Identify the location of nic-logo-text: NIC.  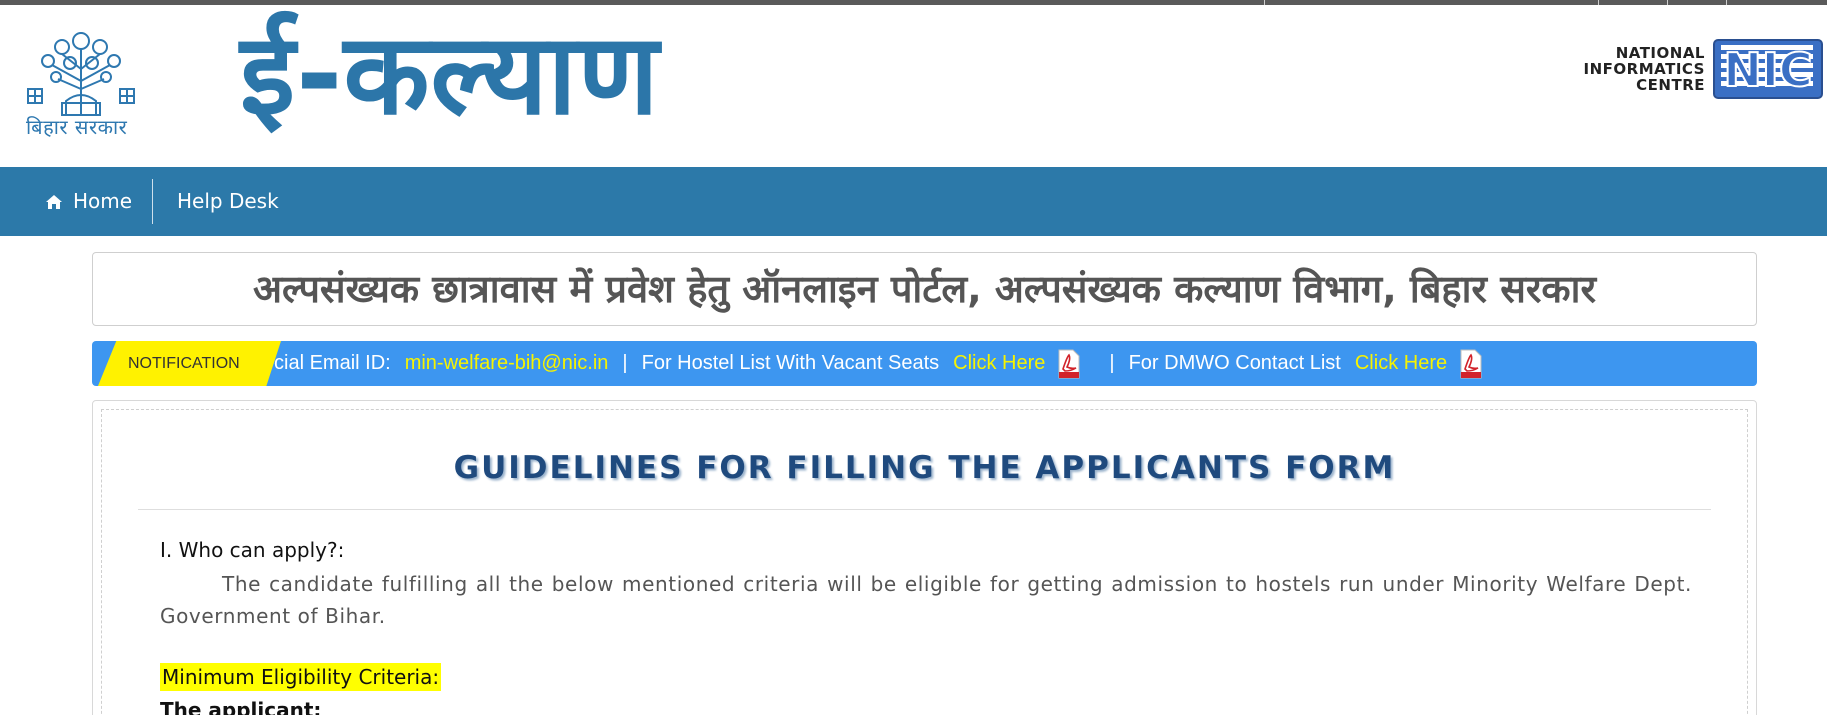
(1767, 70).